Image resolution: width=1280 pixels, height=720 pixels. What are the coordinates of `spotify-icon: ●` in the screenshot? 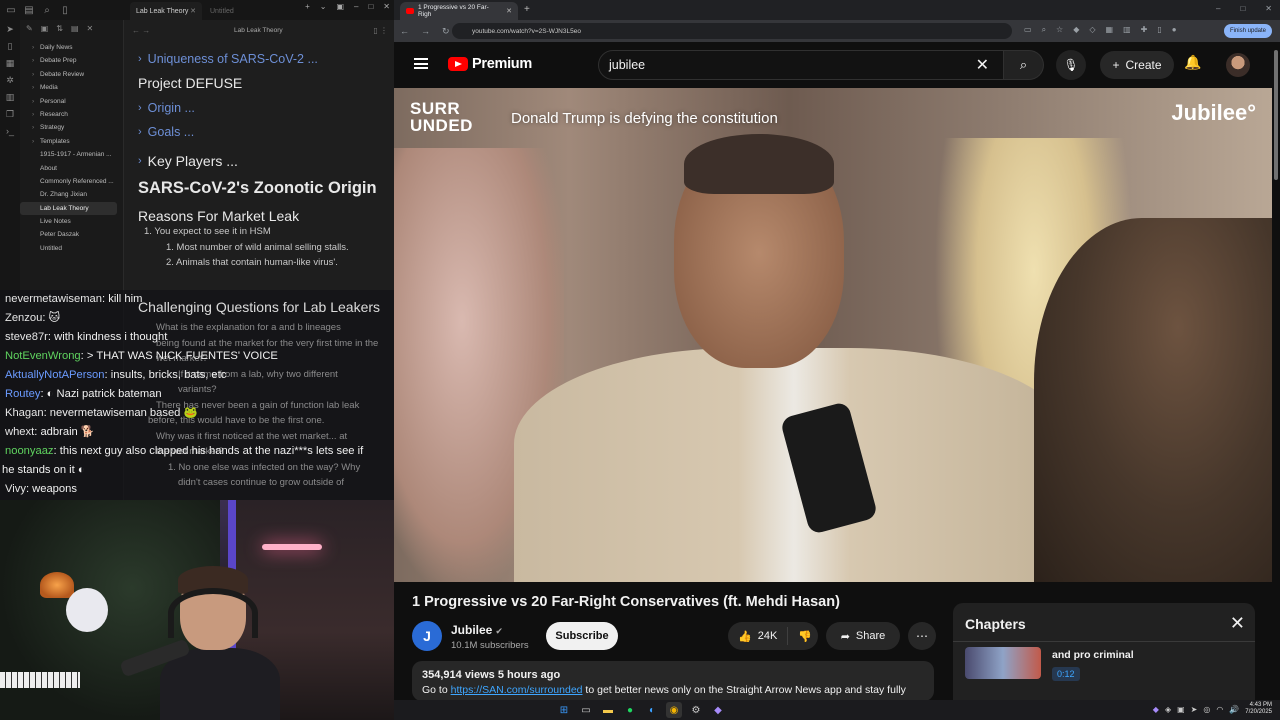 It's located at (630, 710).